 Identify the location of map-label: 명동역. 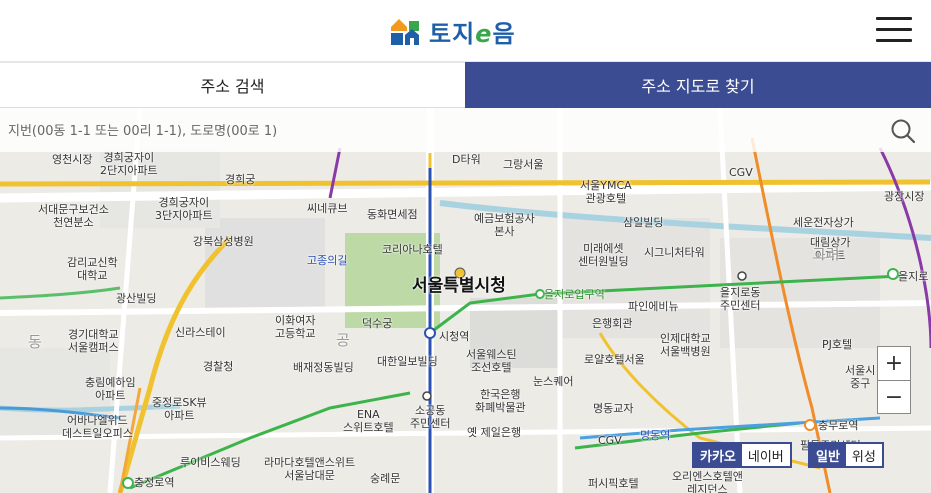
(655, 435).